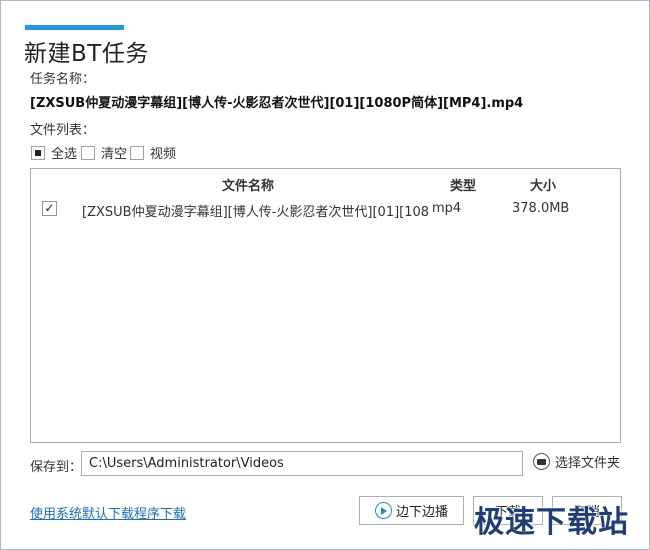  I want to click on folder-icon, so click(541, 461).